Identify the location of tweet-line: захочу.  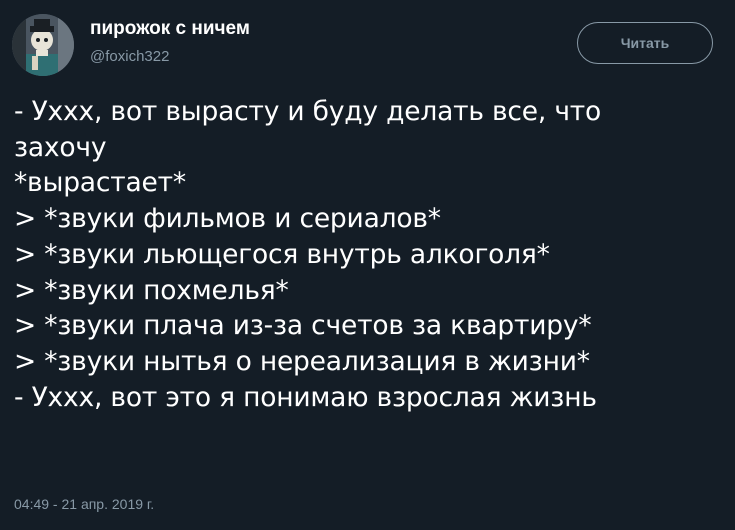
(60, 147).